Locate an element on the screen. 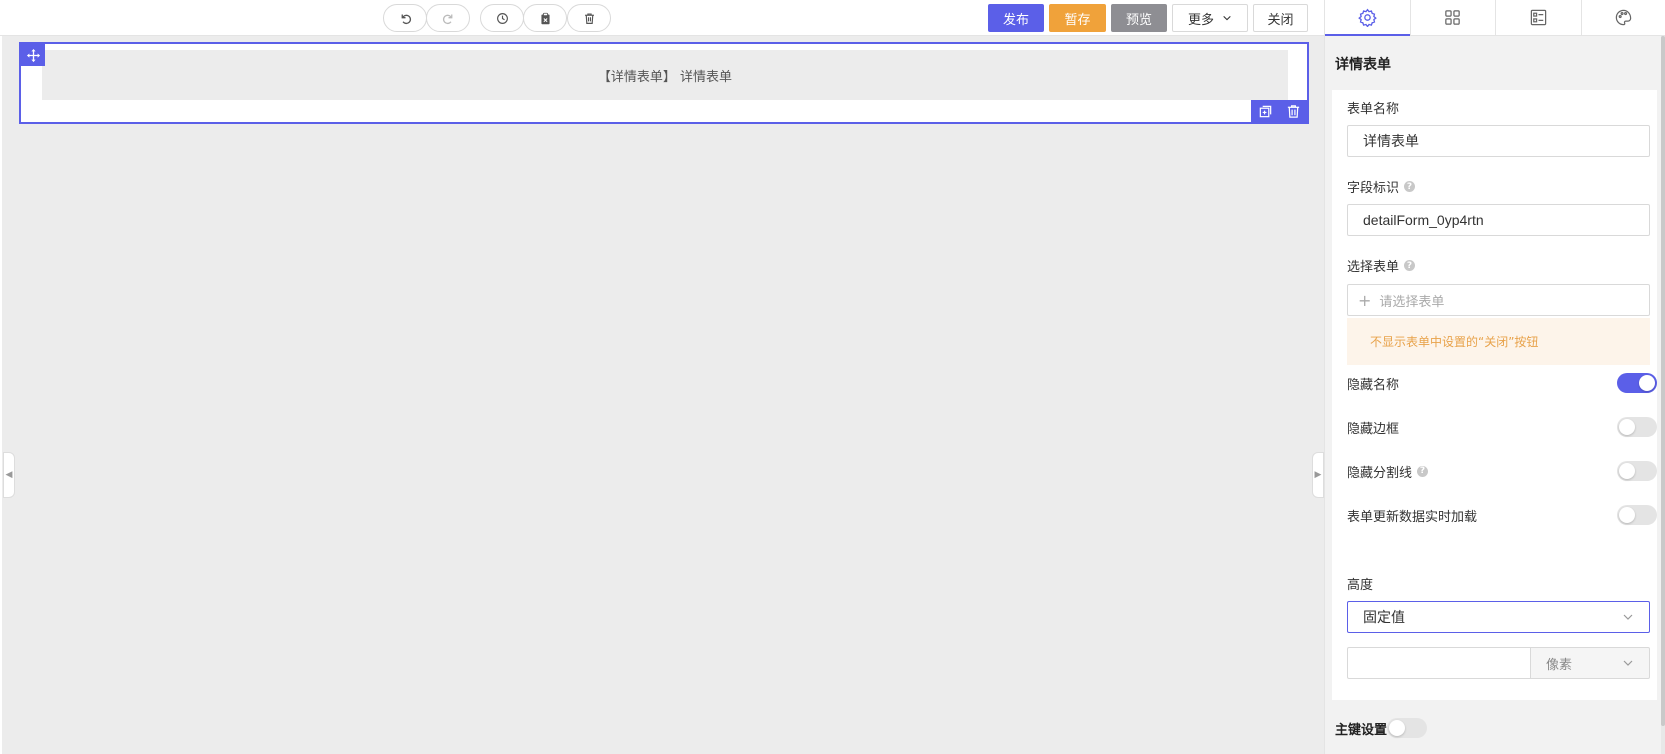 The height and width of the screenshot is (754, 1665). collapse-left-panel-handle: ◀ is located at coordinates (9, 475).